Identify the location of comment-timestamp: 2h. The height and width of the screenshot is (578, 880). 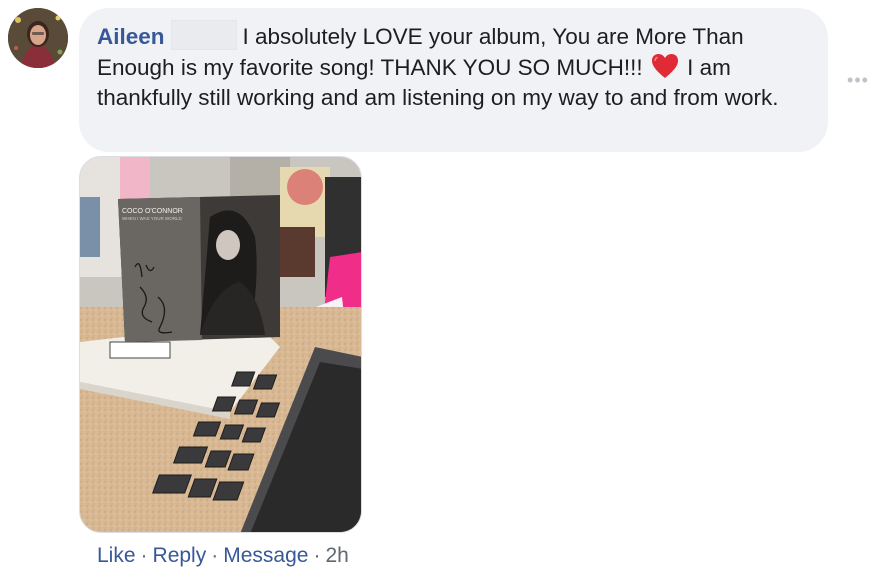
(336, 555).